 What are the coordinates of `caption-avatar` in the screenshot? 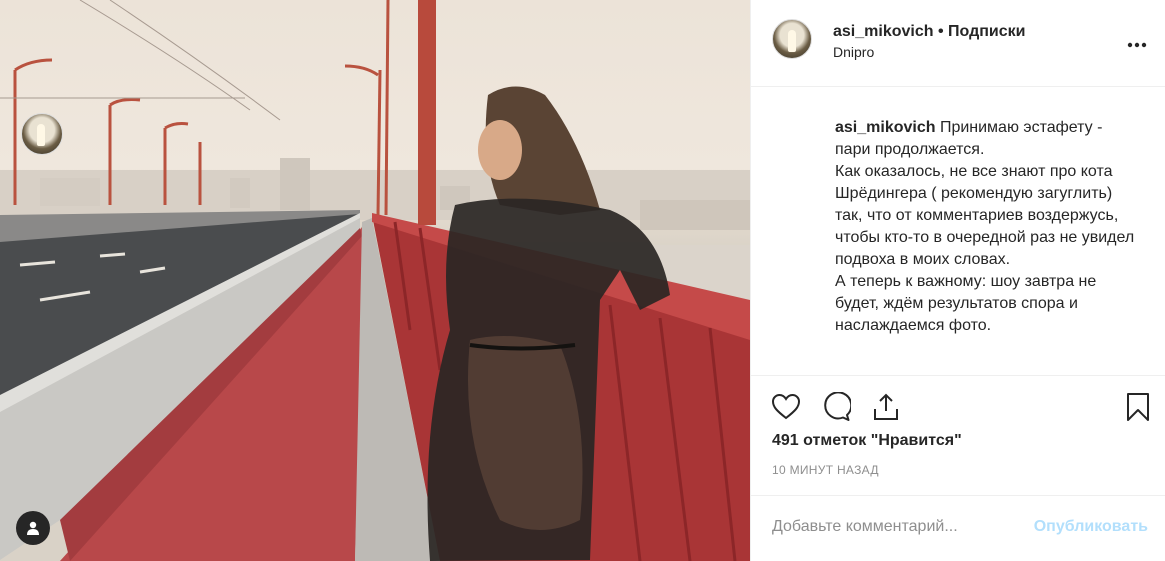 It's located at (42, 134).